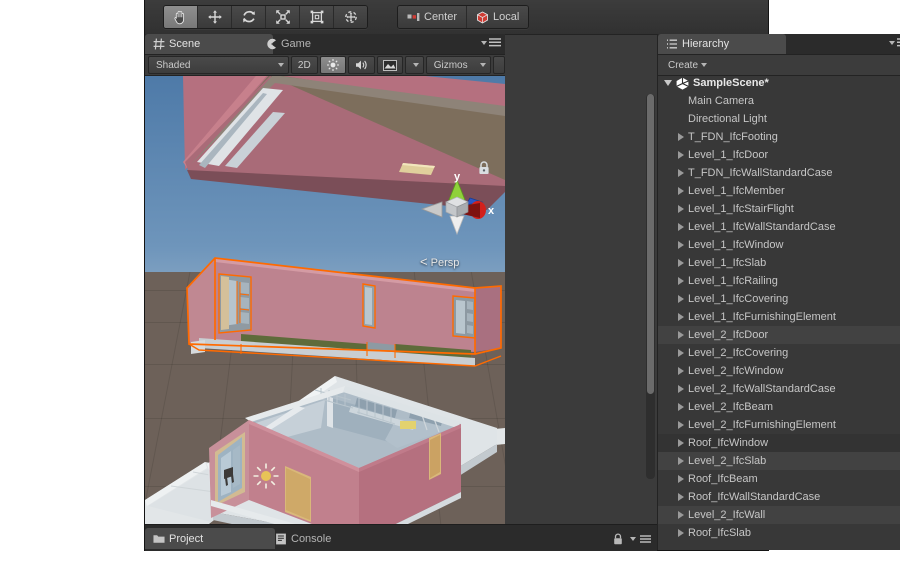  What do you see at coordinates (779, 443) in the screenshot?
I see `hierarchy-item: Roof_IfcWindow` at bounding box center [779, 443].